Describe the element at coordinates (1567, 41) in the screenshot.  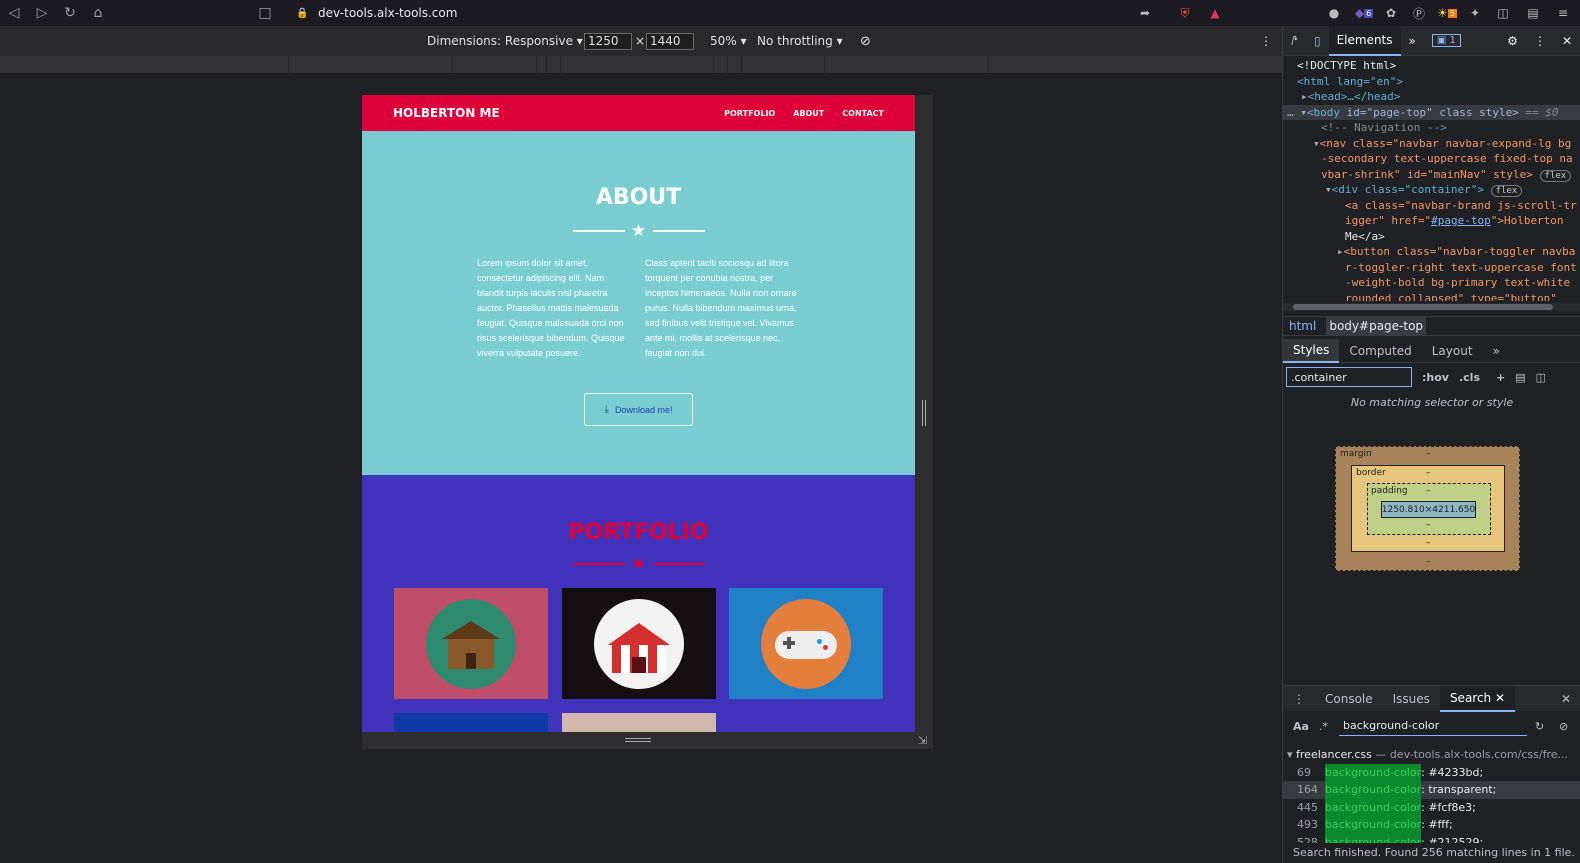
I see `close-devtools-icon: ✕` at that location.